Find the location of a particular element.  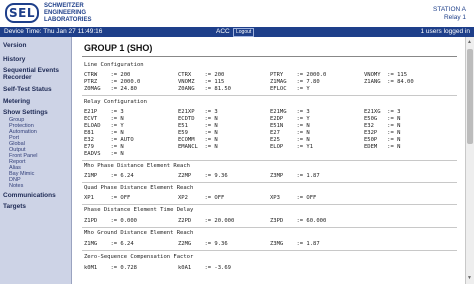

setting-cell: CTRW := 200 is located at coordinates (107, 75).